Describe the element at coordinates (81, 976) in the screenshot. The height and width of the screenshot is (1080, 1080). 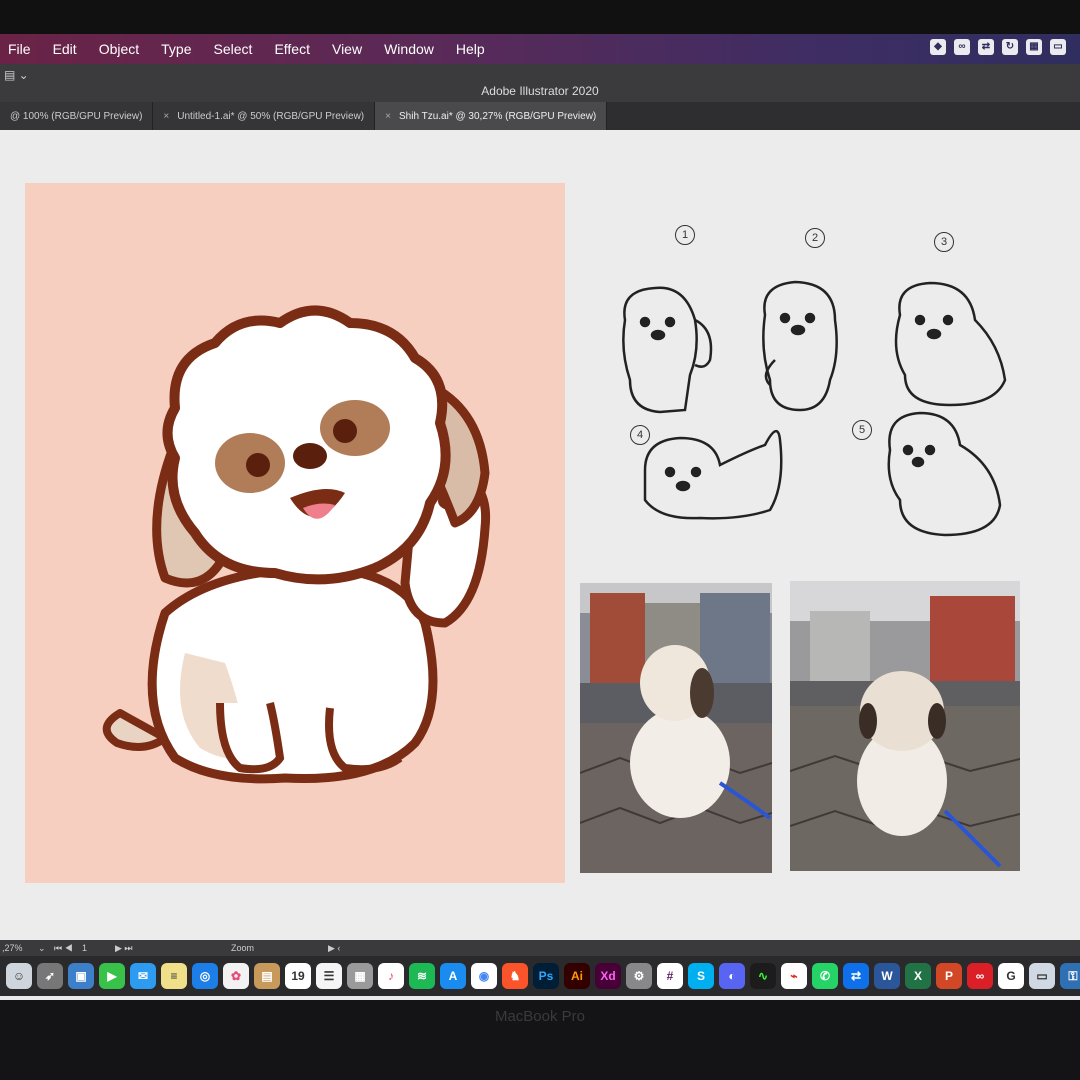
I see `preview-icon: ▣` at that location.